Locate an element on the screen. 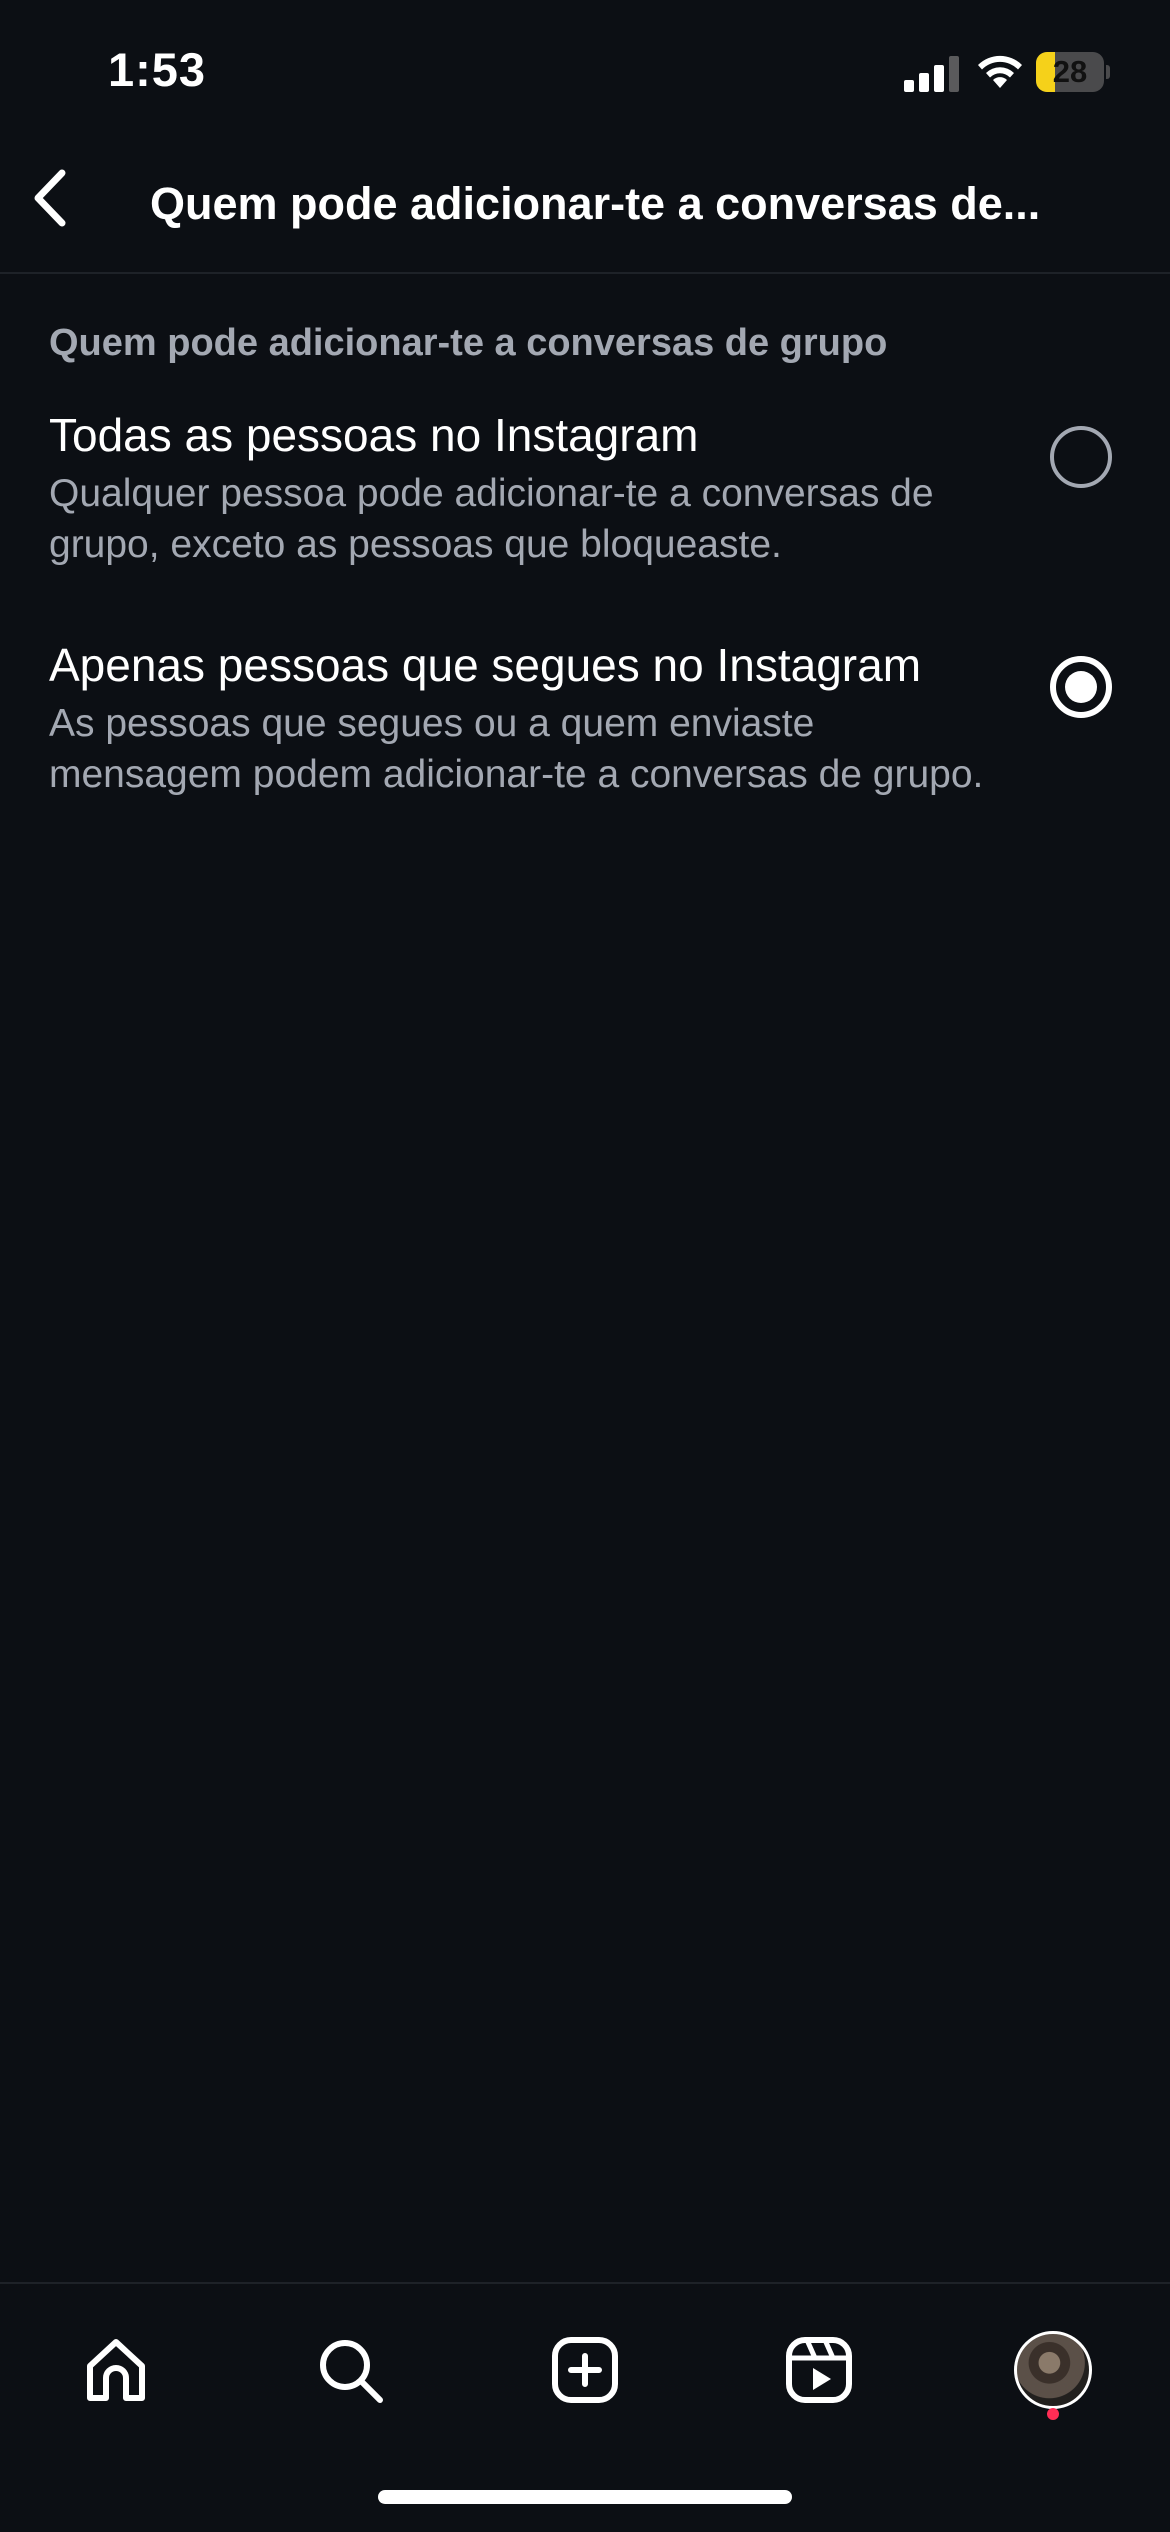 The width and height of the screenshot is (1170, 2532). search-icon is located at coordinates (351, 2371).